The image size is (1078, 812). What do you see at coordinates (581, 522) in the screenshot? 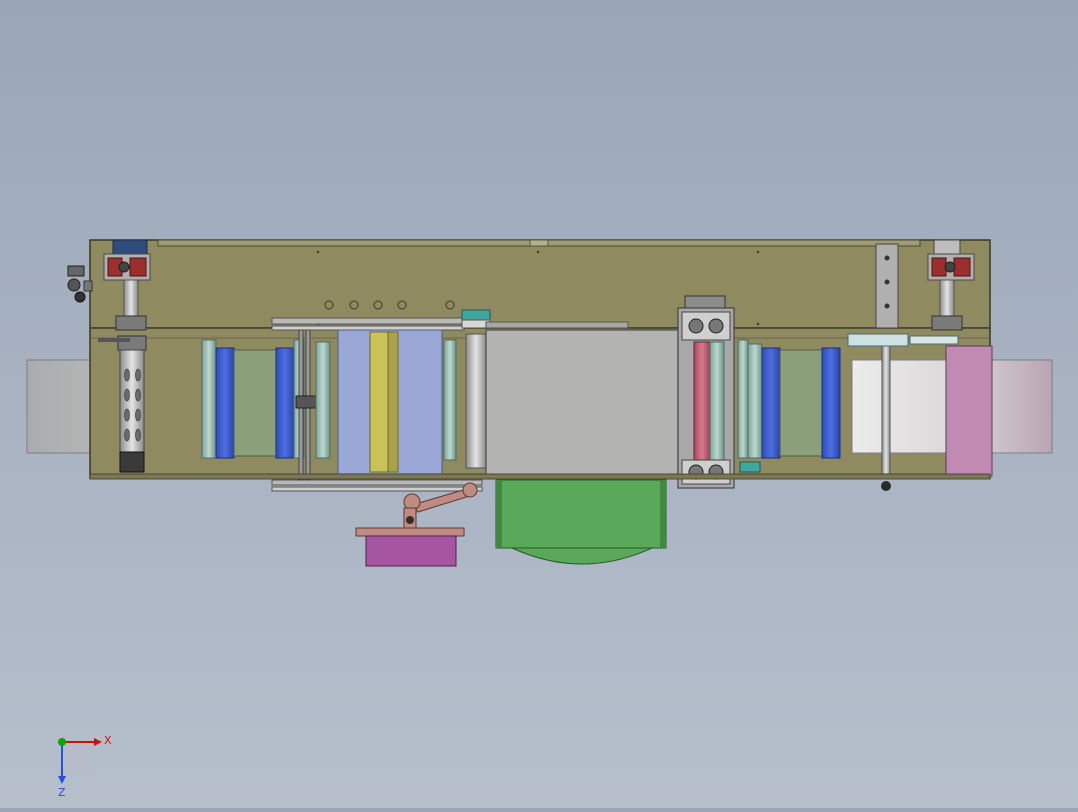
I see `green-tray` at bounding box center [581, 522].